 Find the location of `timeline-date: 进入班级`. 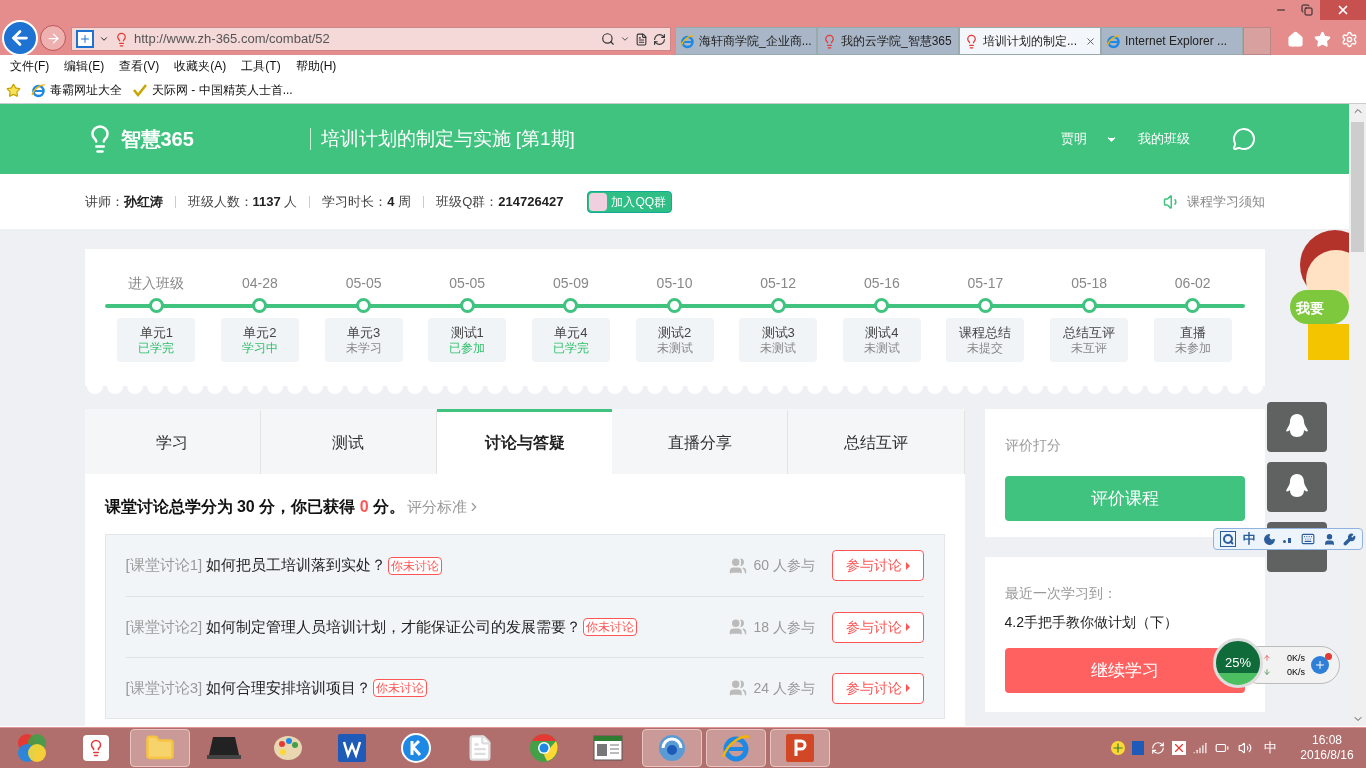

timeline-date: 进入班级 is located at coordinates (156, 283).